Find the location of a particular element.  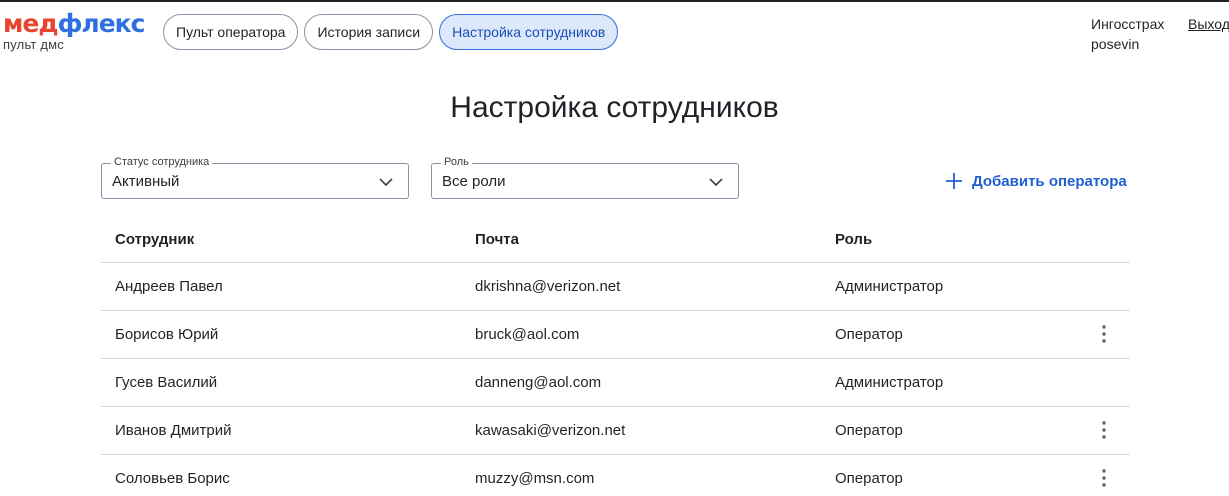

employee-email: bruck@aol.com is located at coordinates (527, 334).